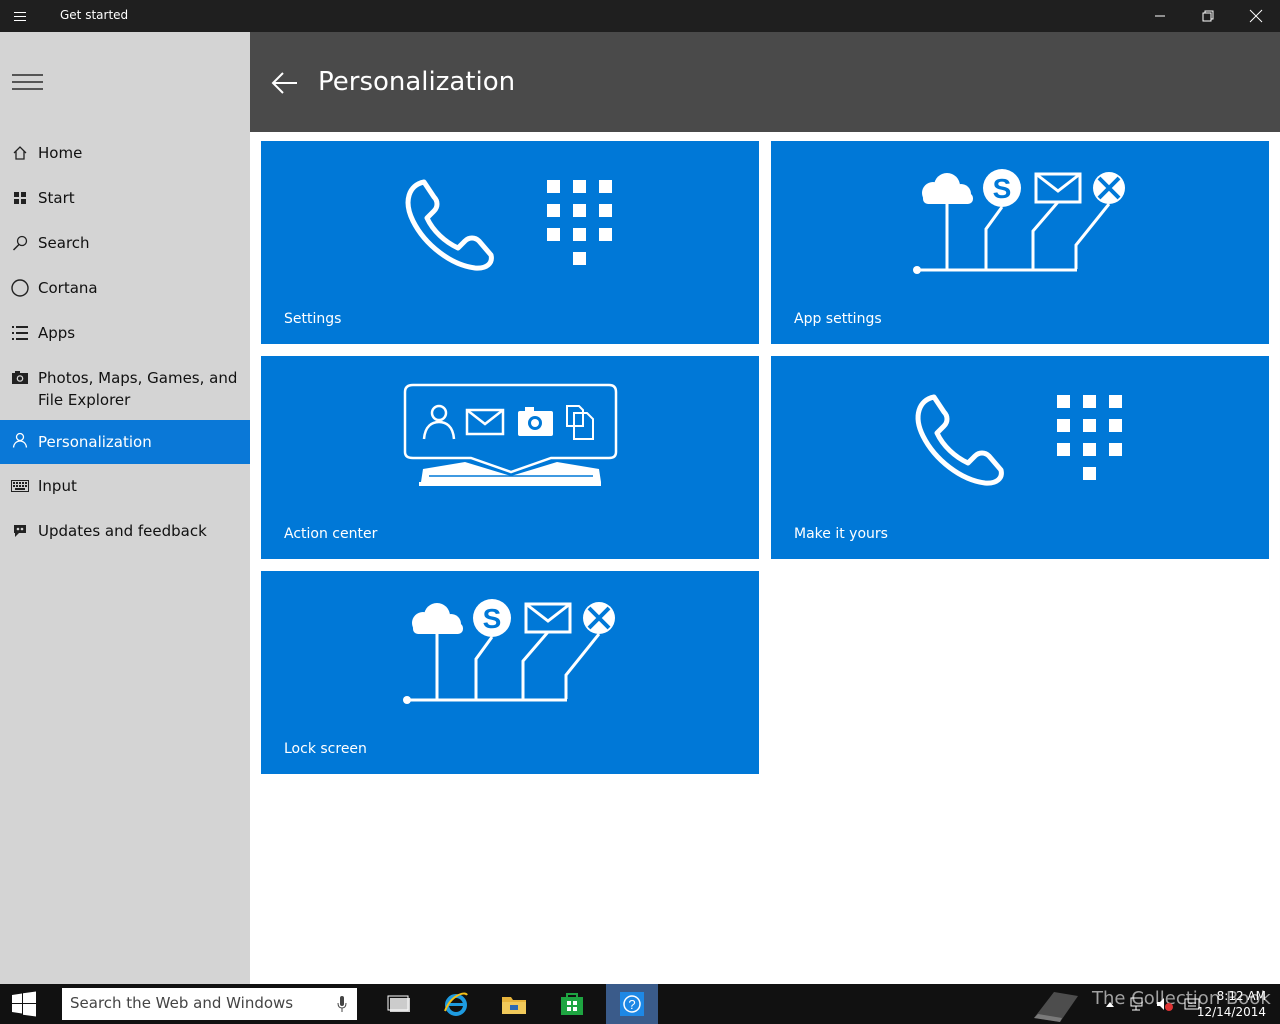 The width and height of the screenshot is (1280, 1024). I want to click on camera-icon, so click(20, 378).